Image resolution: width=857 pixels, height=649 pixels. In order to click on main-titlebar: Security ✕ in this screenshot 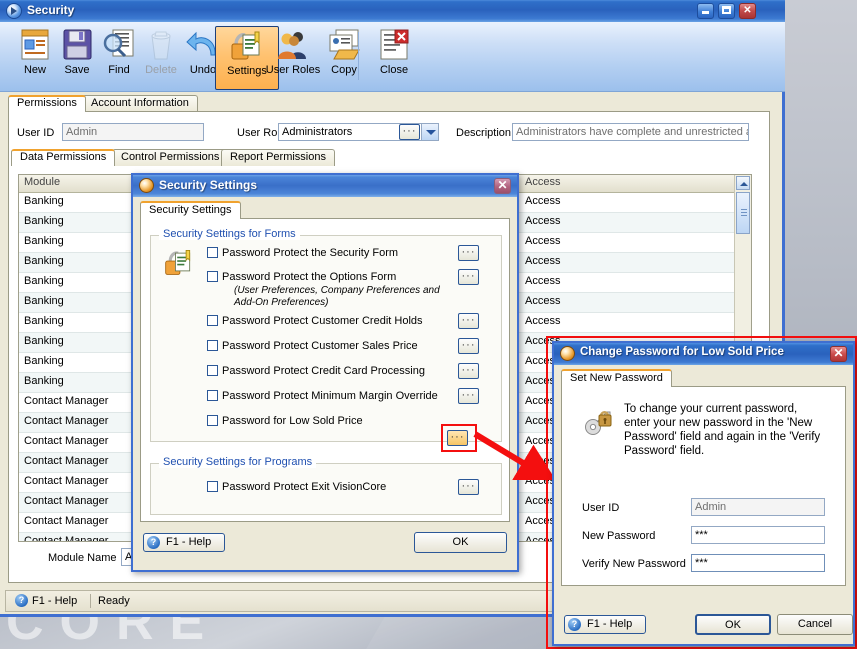, I will do `click(392, 11)`.